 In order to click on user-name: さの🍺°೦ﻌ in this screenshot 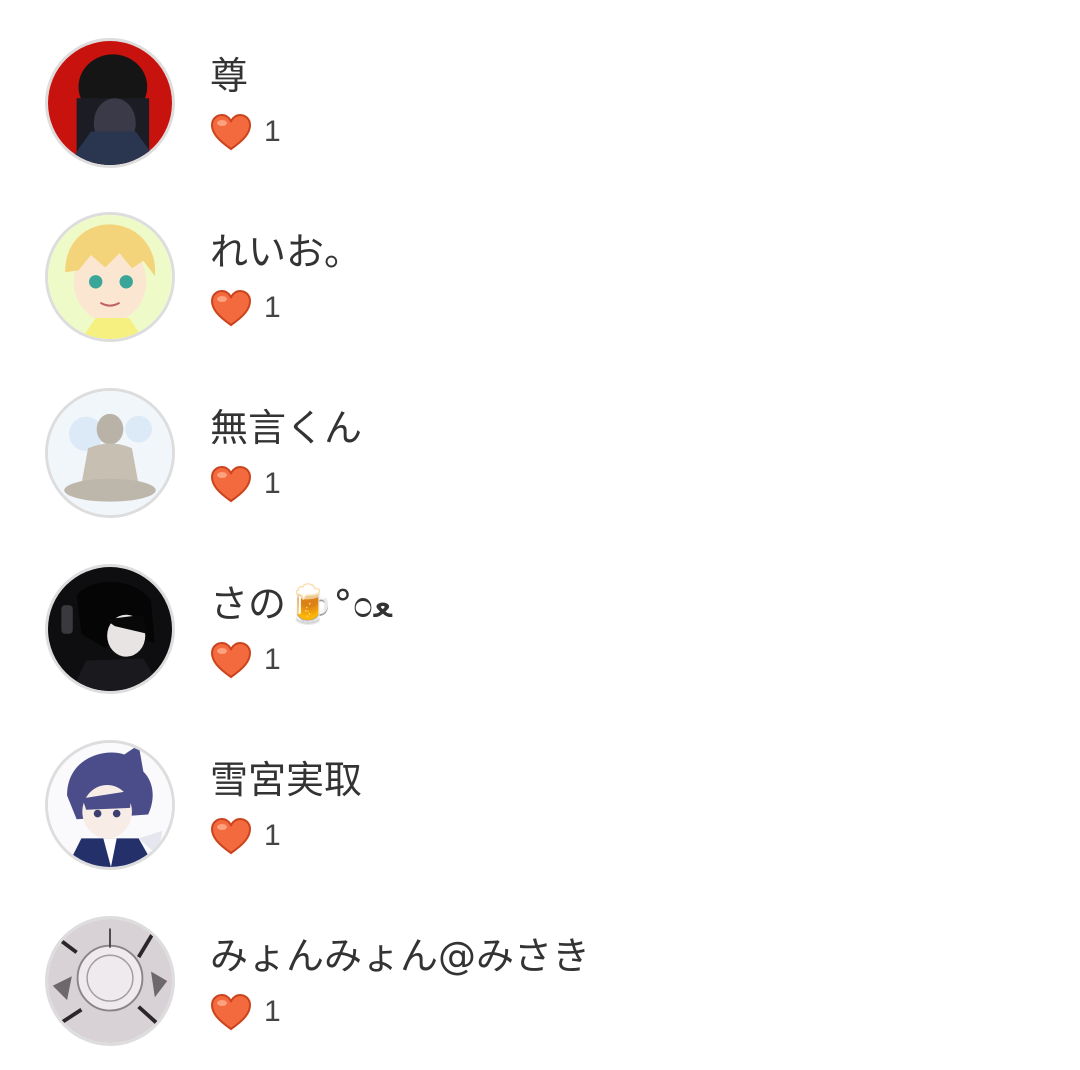, I will do `click(301, 604)`.